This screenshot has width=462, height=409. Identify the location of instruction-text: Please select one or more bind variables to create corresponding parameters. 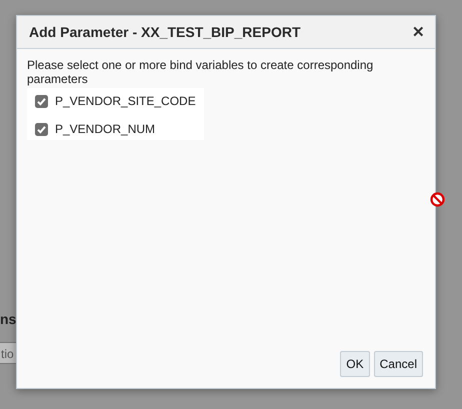
(200, 72).